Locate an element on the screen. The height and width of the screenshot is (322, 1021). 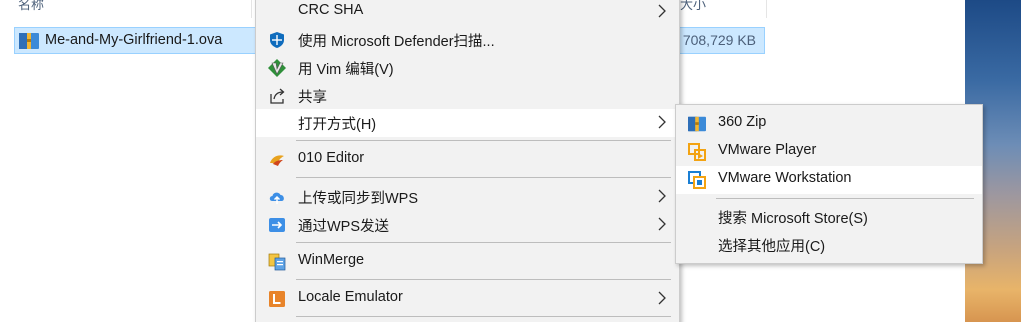
submenu-item-vmware-workstation: VMware Workstation is located at coordinates (829, 180).